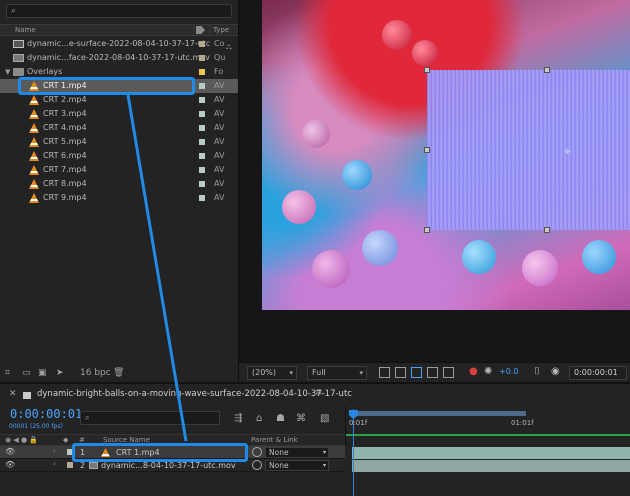 The image size is (630, 496). I want to click on parent-value: None, so click(279, 465).